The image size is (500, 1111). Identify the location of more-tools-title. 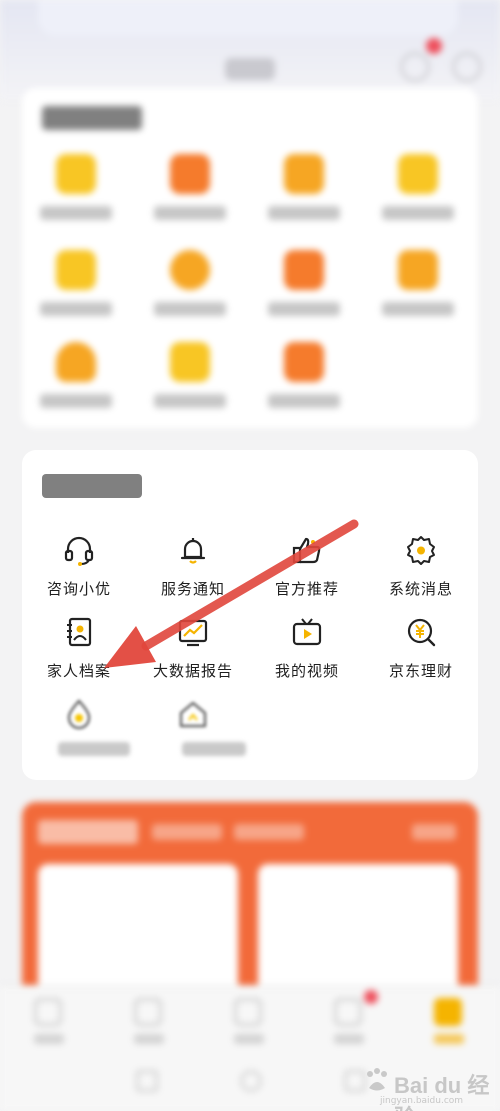
(92, 486).